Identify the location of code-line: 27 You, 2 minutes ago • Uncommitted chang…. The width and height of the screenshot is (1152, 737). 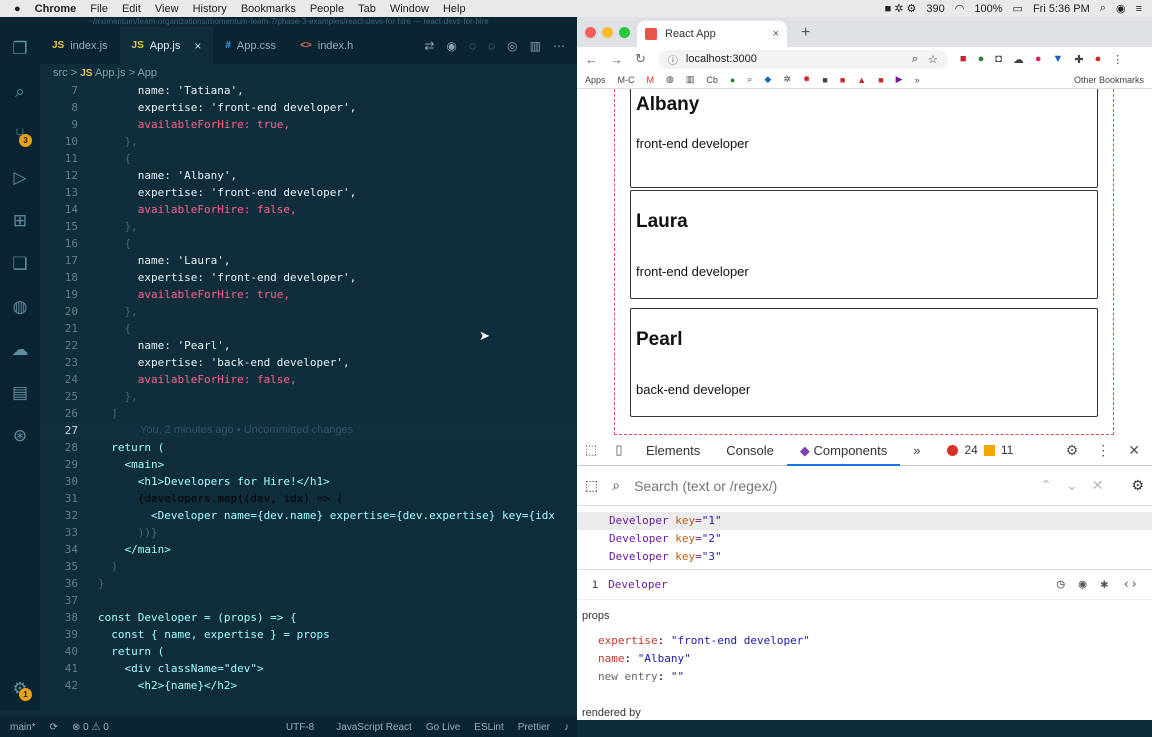
(308, 430).